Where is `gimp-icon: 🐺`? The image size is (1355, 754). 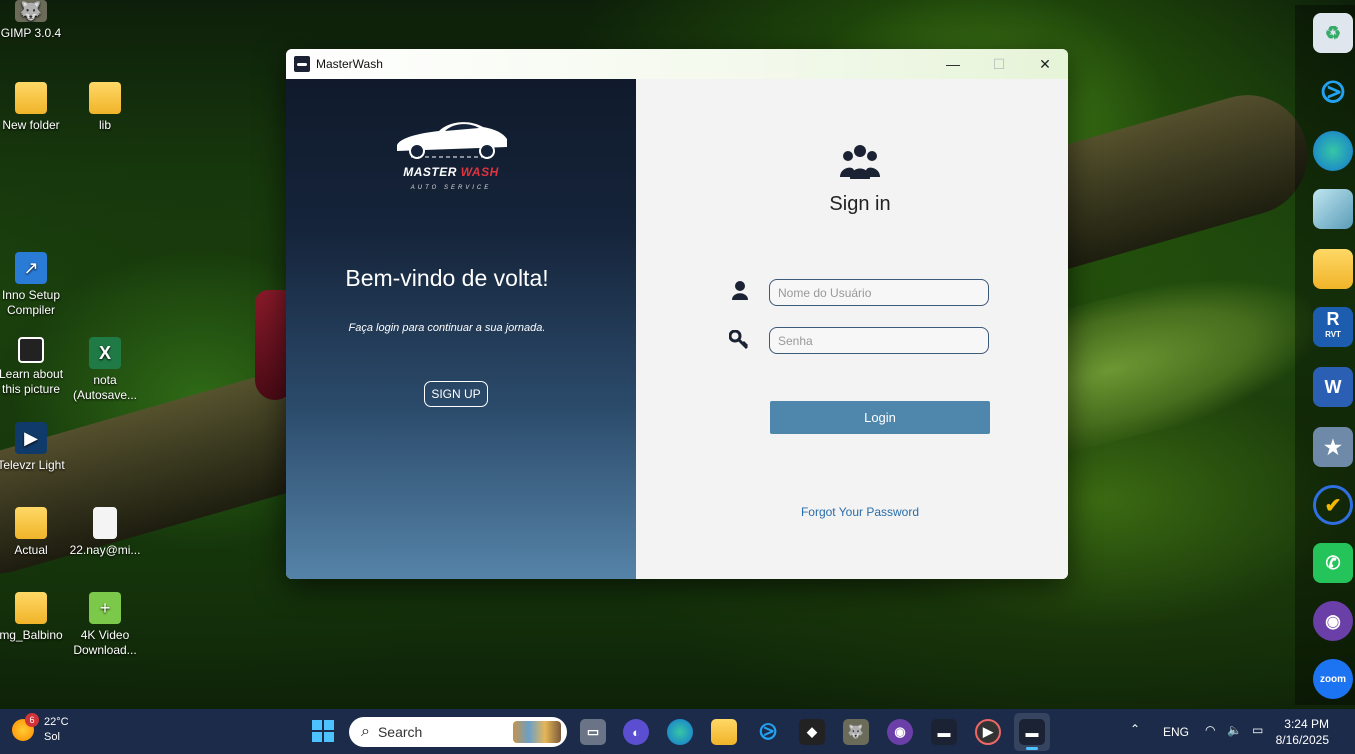 gimp-icon: 🐺 is located at coordinates (31, 11).